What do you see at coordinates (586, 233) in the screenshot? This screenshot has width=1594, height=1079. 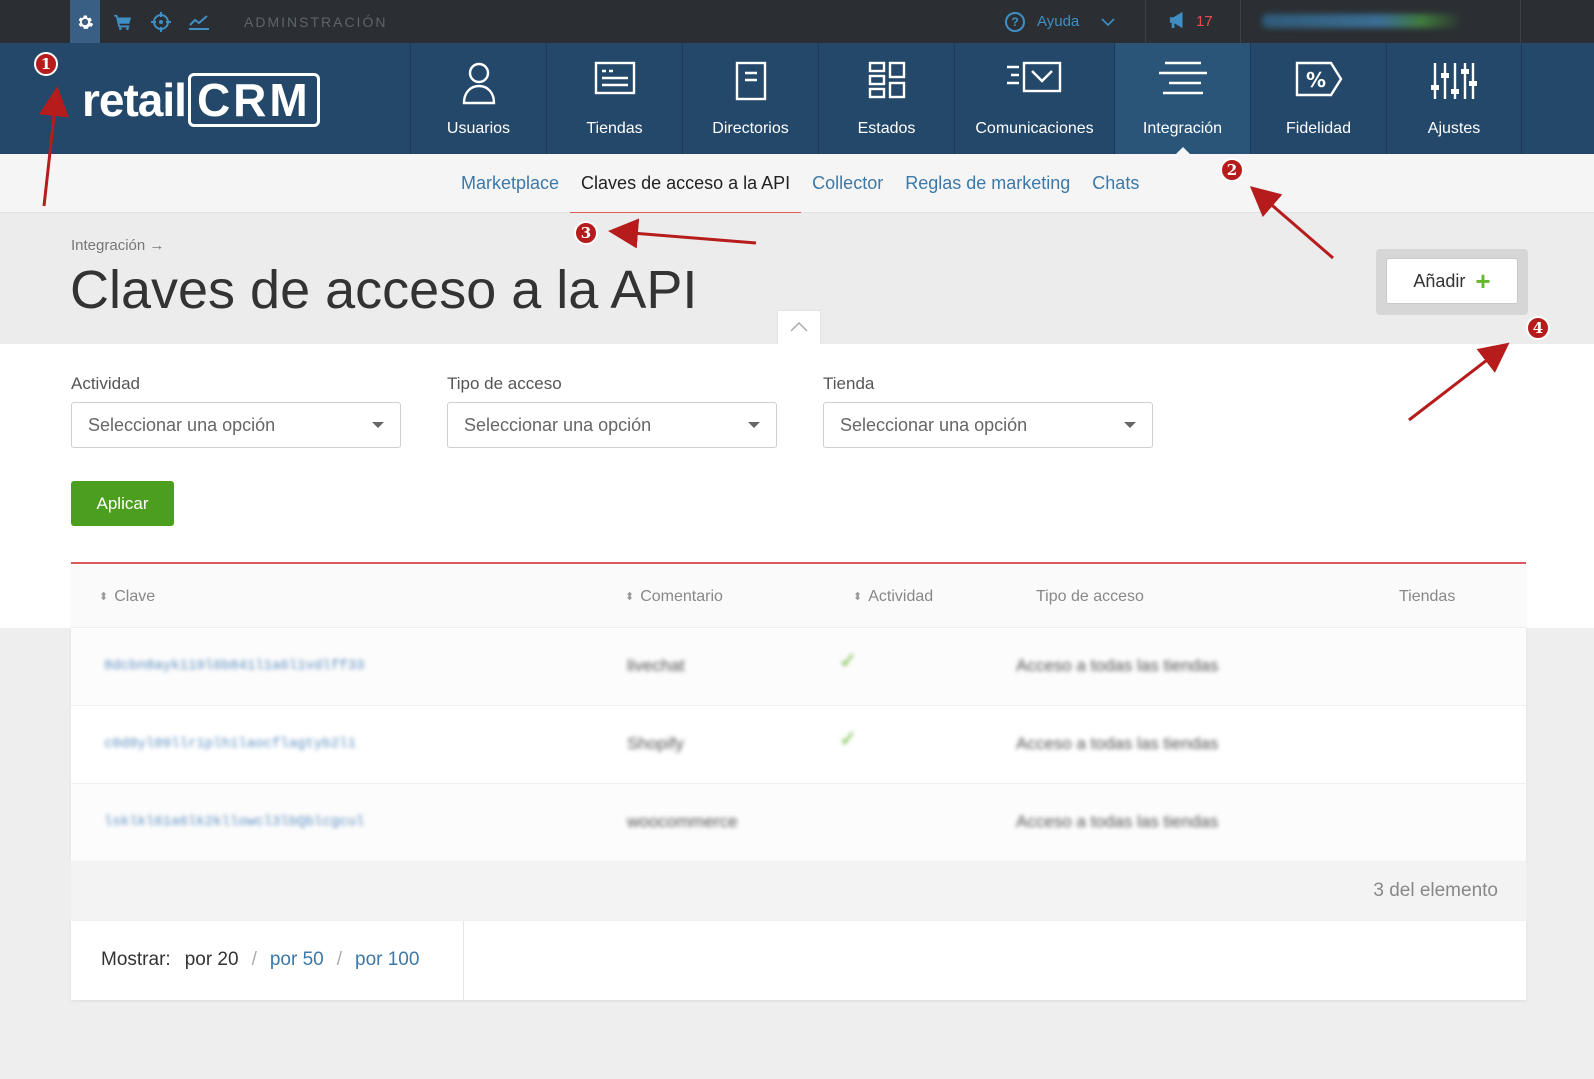 I see `annotation-badge: 3` at bounding box center [586, 233].